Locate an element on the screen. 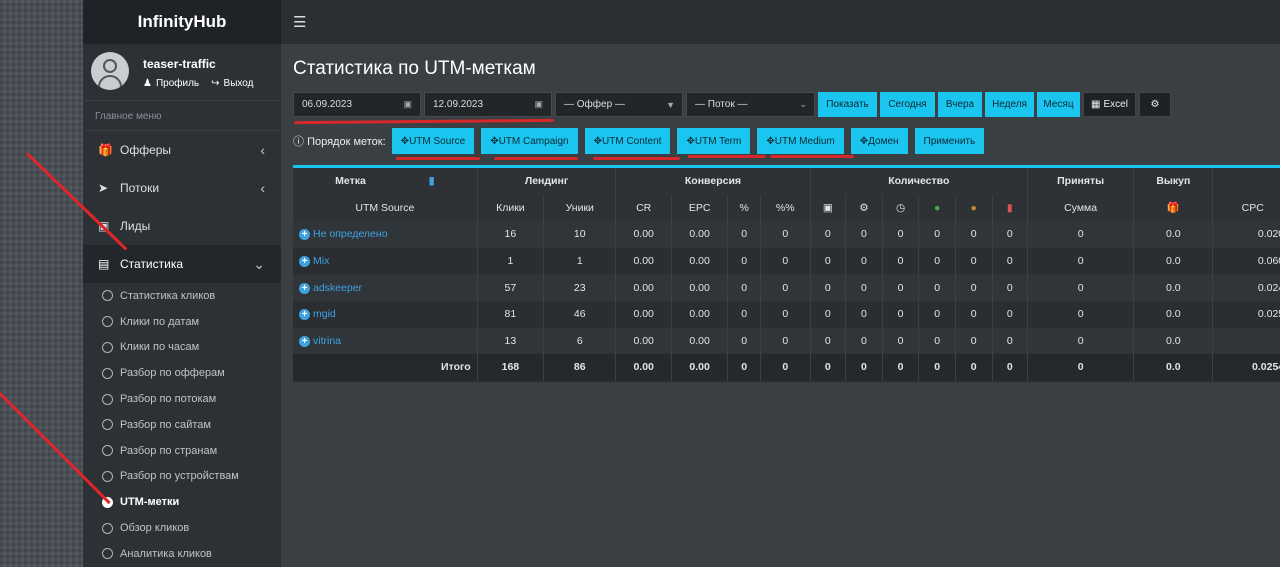 The width and height of the screenshot is (1280, 567). utm-content-button: ✥ UTM Content is located at coordinates (627, 141).